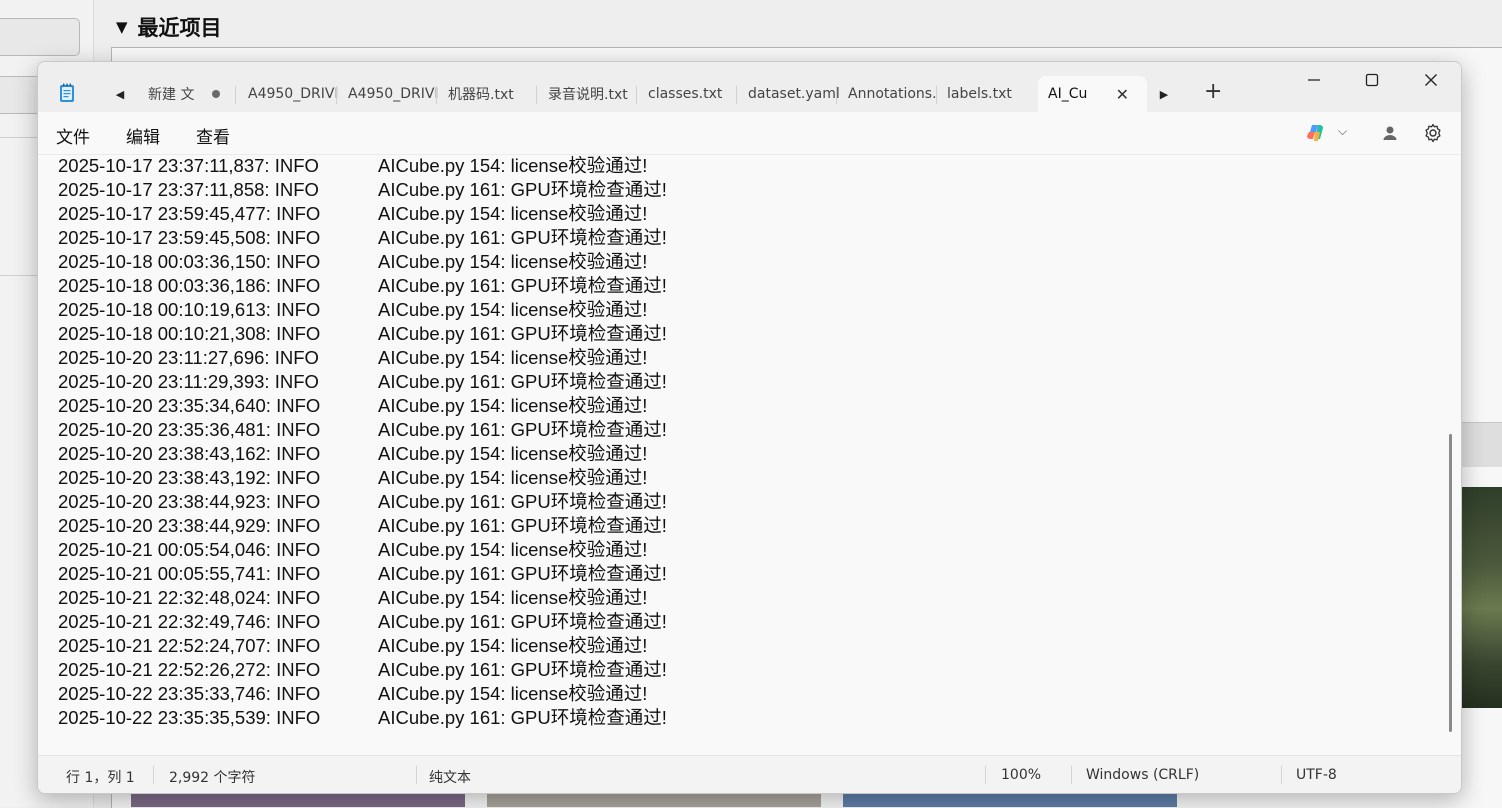 This screenshot has width=1502, height=808. What do you see at coordinates (189, 669) in the screenshot?
I see `log-timestamp: 2025-10-21 22:52:26,272: INFO` at bounding box center [189, 669].